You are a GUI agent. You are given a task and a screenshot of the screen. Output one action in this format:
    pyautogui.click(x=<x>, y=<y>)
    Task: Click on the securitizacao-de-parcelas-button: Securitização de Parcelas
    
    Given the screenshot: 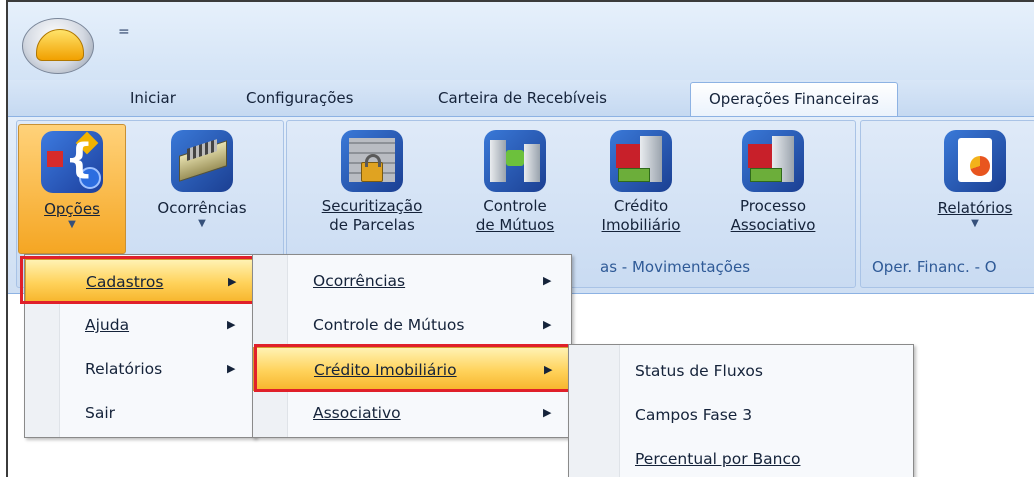 What is the action you would take?
    pyautogui.click(x=372, y=179)
    